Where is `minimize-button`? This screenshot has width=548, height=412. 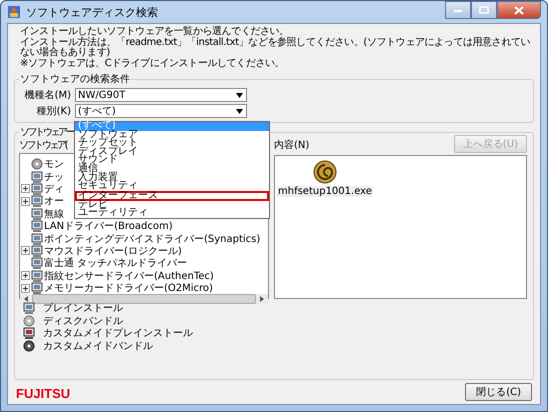 minimize-button is located at coordinates (458, 10).